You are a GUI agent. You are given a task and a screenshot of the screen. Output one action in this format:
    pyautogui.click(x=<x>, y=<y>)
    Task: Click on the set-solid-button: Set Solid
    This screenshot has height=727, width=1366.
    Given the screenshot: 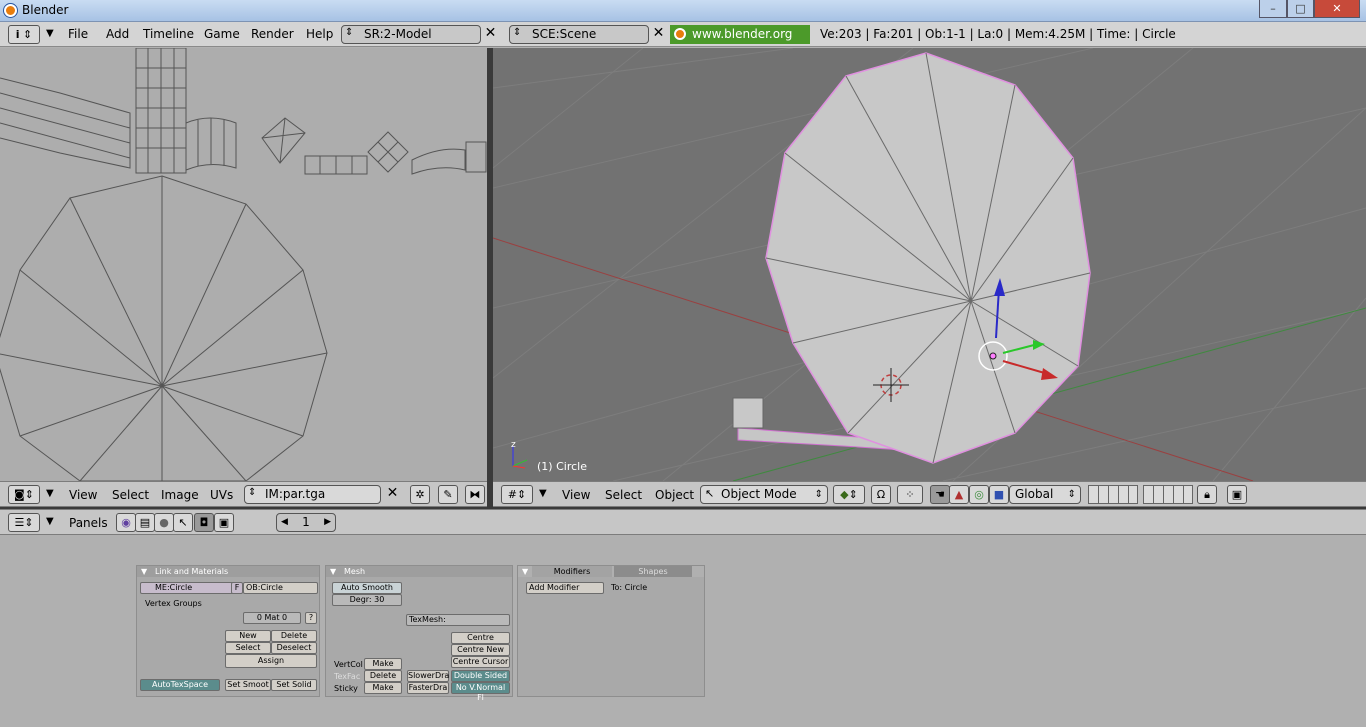 What is the action you would take?
    pyautogui.click(x=294, y=685)
    